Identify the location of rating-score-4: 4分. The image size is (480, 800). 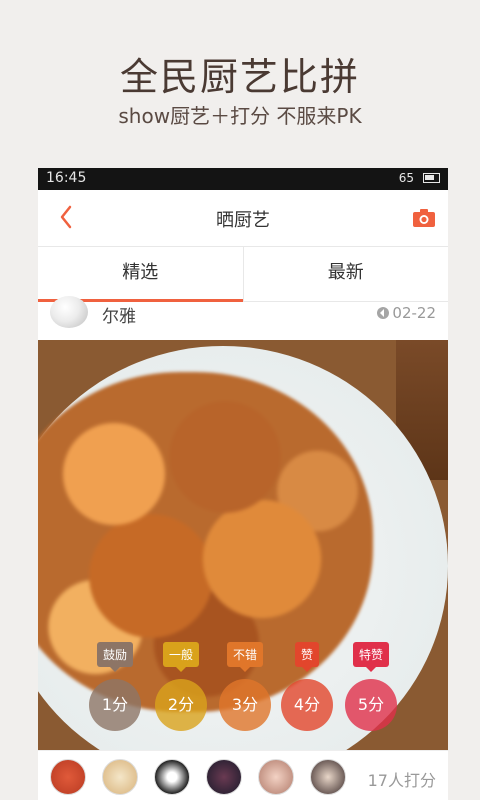
(307, 705).